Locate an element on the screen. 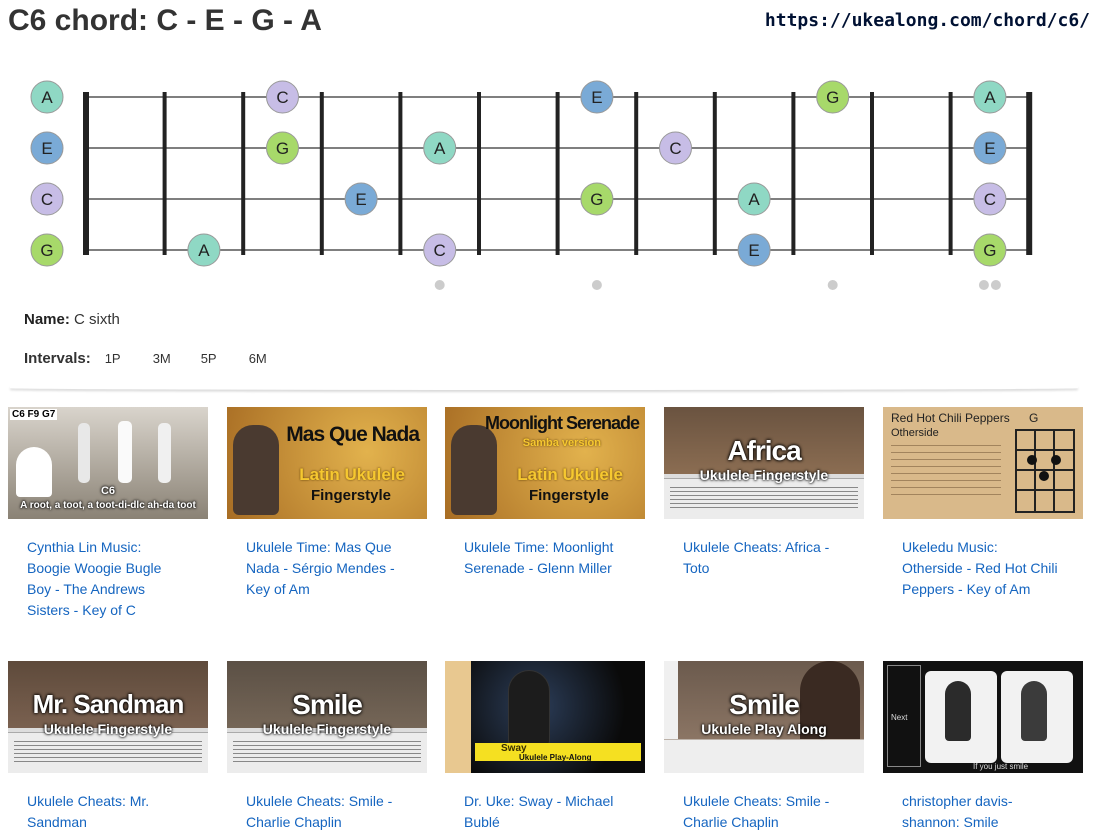  chord-diagram-icon is located at coordinates (1045, 471).